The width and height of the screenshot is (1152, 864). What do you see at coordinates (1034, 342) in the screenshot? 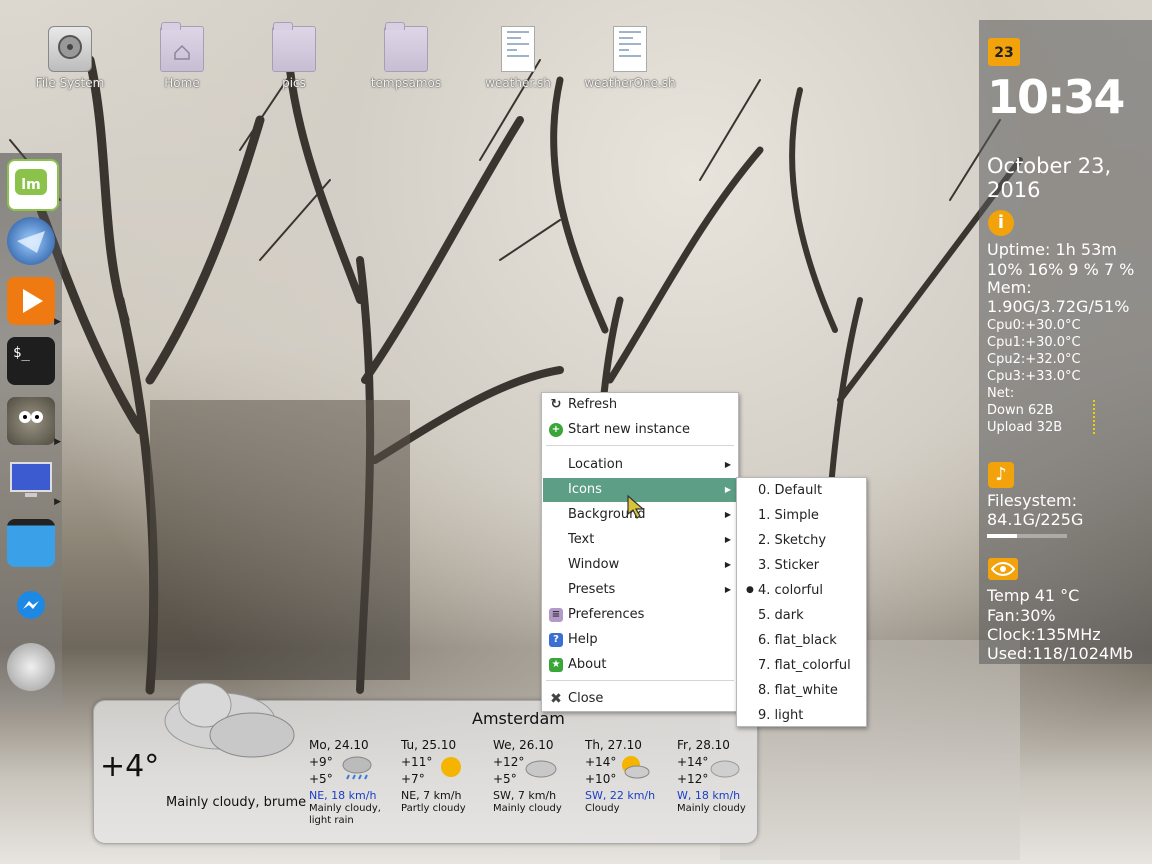
I see `conky-cpu1: Cpu1:+30.0°C` at bounding box center [1034, 342].